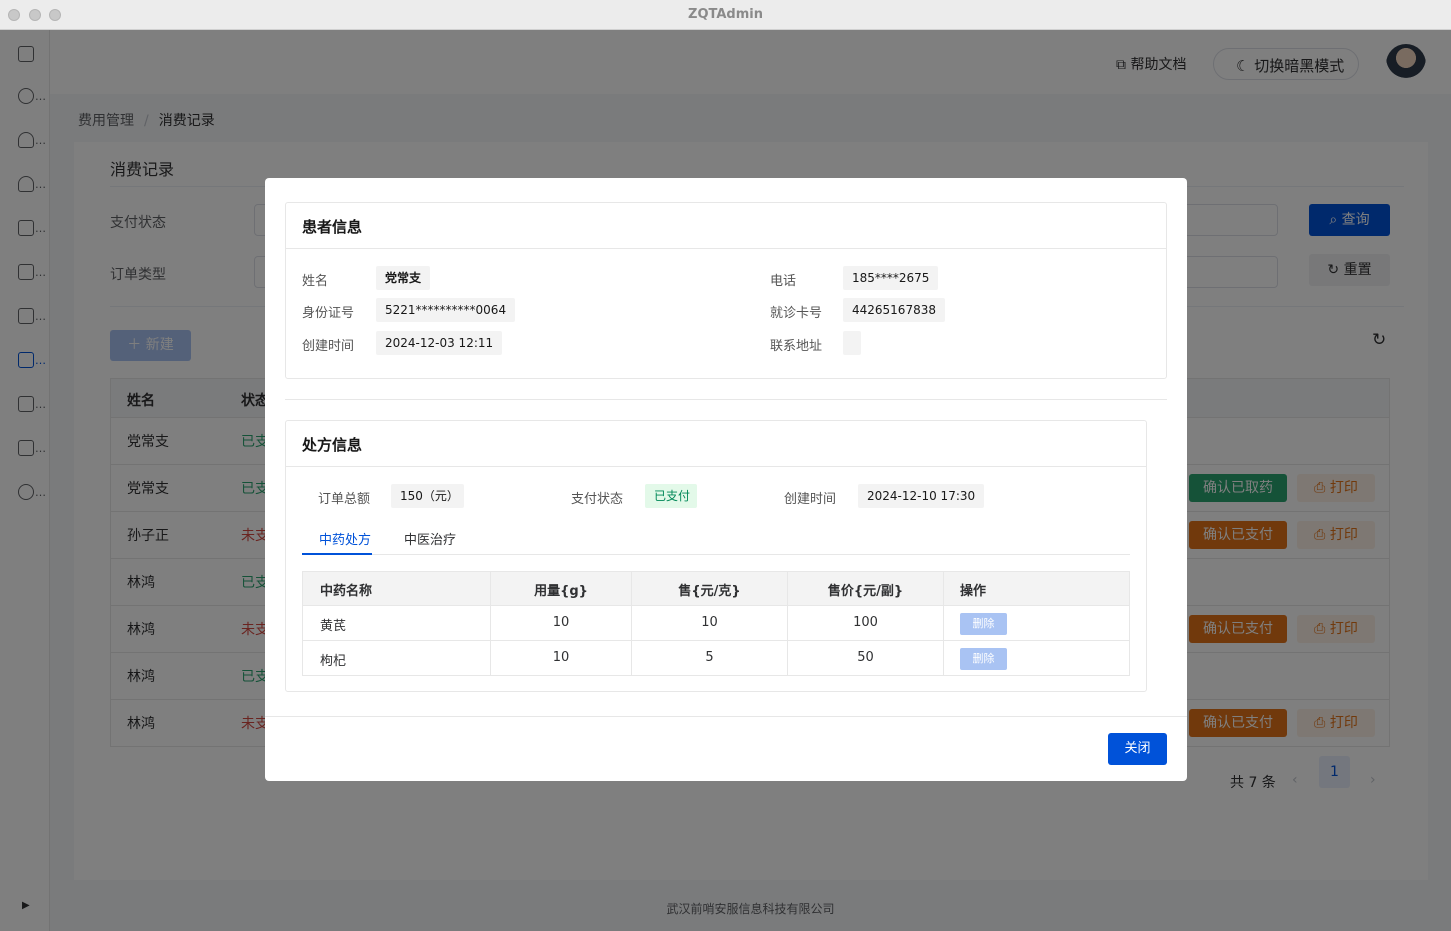 Image resolution: width=1451 pixels, height=931 pixels. What do you see at coordinates (1137, 749) in the screenshot?
I see `close-button: 关闭` at bounding box center [1137, 749].